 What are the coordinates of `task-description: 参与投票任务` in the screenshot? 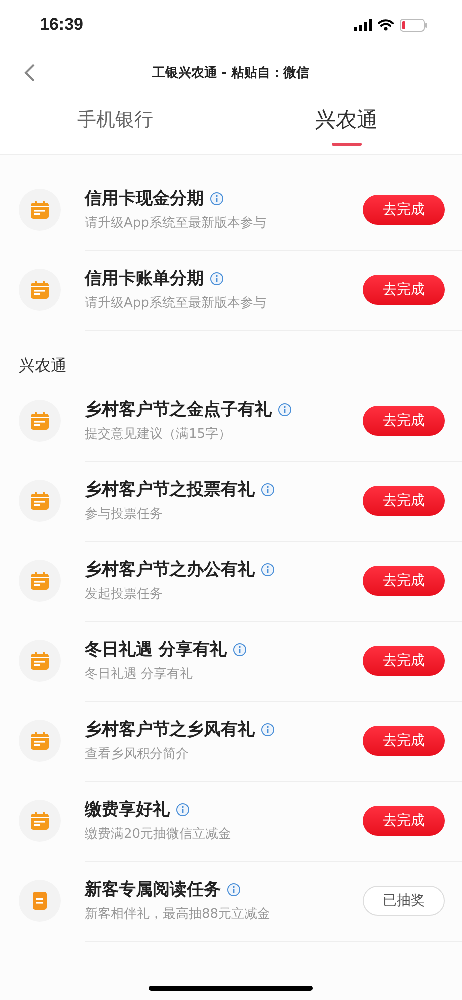 It's located at (124, 514).